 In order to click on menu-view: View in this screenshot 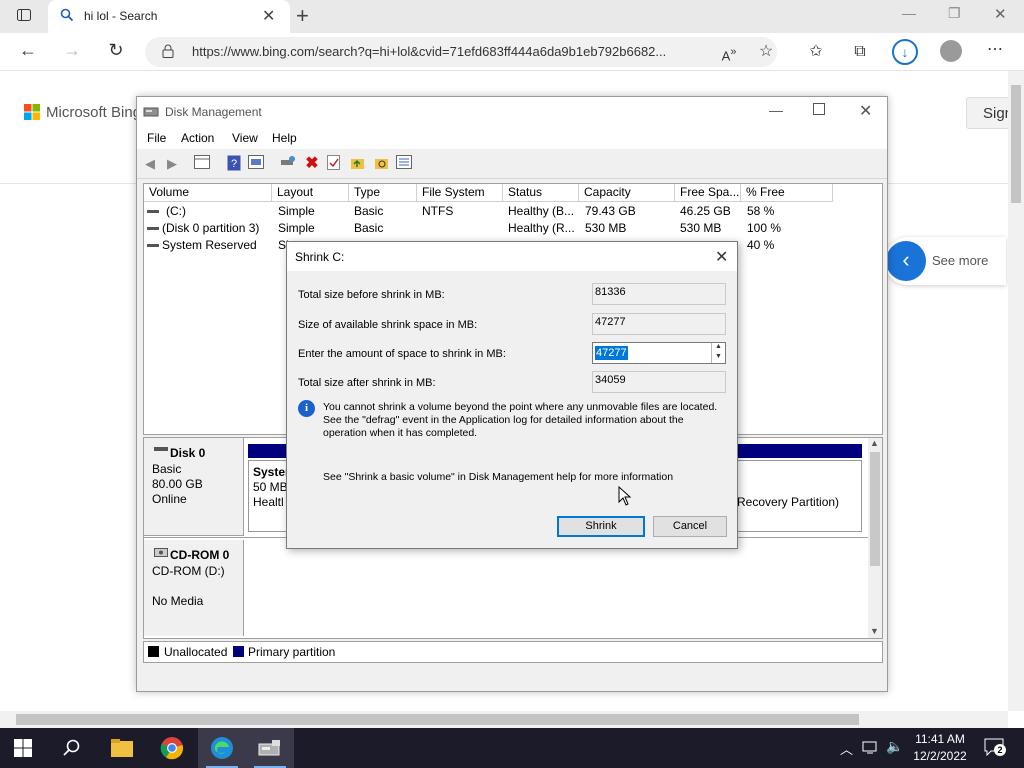, I will do `click(245, 138)`.